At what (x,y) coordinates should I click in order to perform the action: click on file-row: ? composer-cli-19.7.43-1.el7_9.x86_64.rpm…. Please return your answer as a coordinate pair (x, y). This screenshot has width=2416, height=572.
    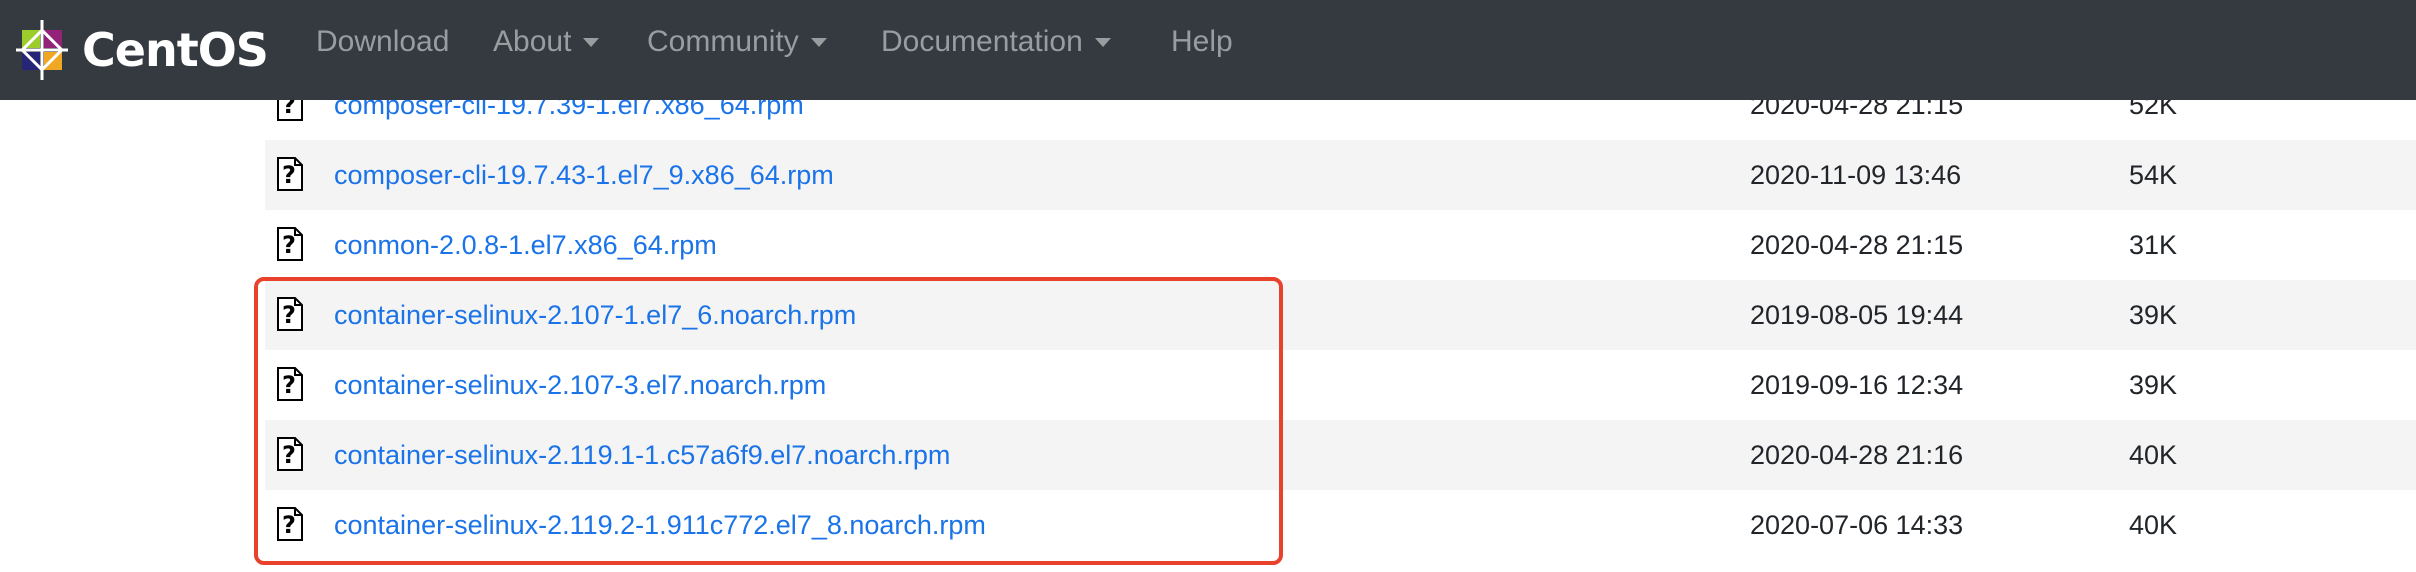
    Looking at the image, I should click on (1340, 175).